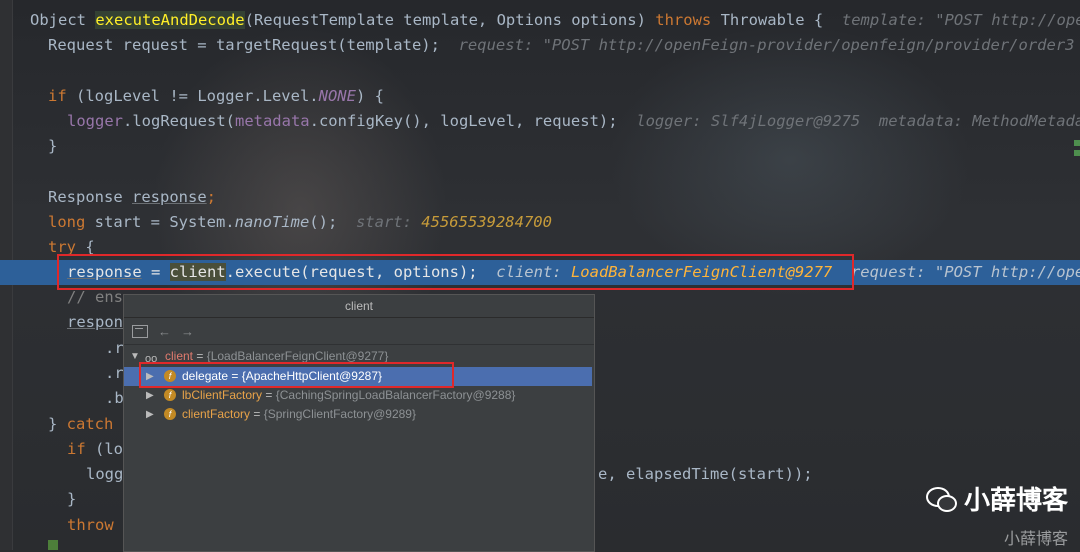  Describe the element at coordinates (140, 331) in the screenshot. I see `add-to-watches-icon` at that location.